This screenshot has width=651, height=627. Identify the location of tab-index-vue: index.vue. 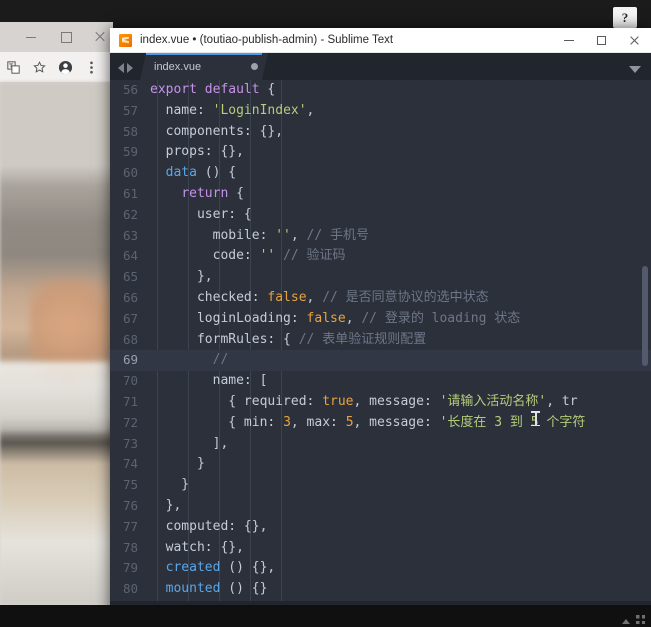
(204, 66).